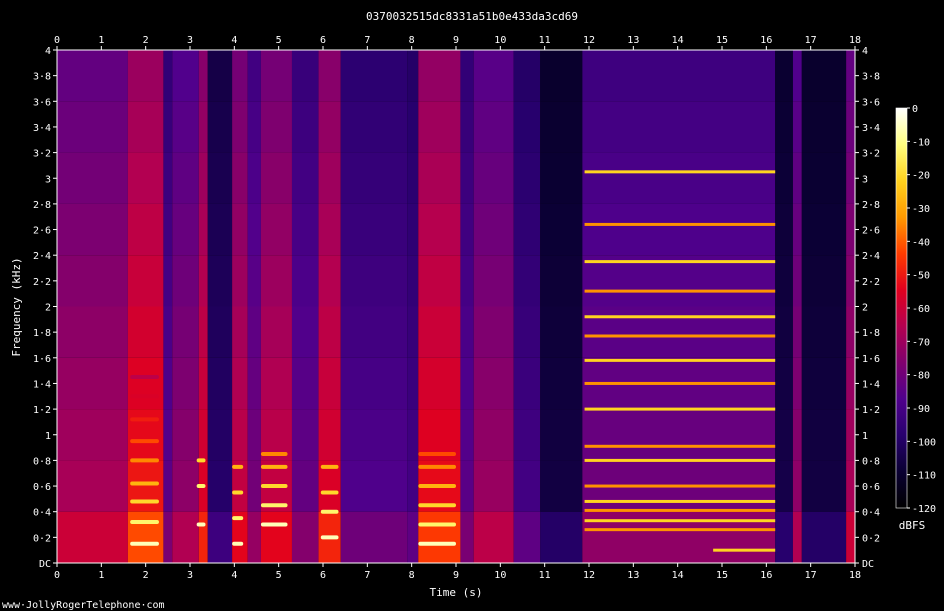 The width and height of the screenshot is (944, 611). Describe the element at coordinates (42, 231) in the screenshot. I see `y-tick-label: 2·6` at that location.